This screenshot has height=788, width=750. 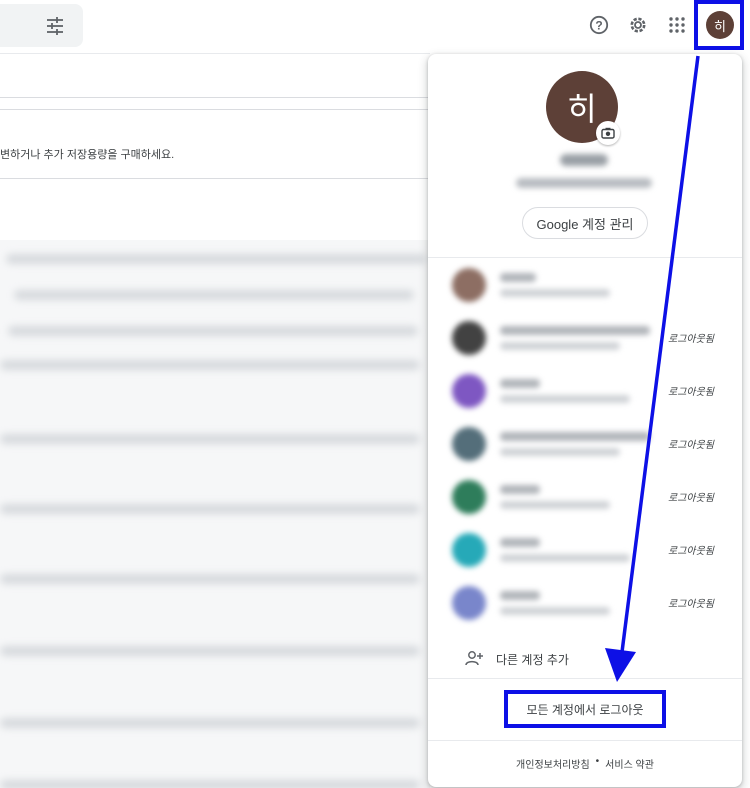 I want to click on annotation-arrow, so click(x=652, y=368).